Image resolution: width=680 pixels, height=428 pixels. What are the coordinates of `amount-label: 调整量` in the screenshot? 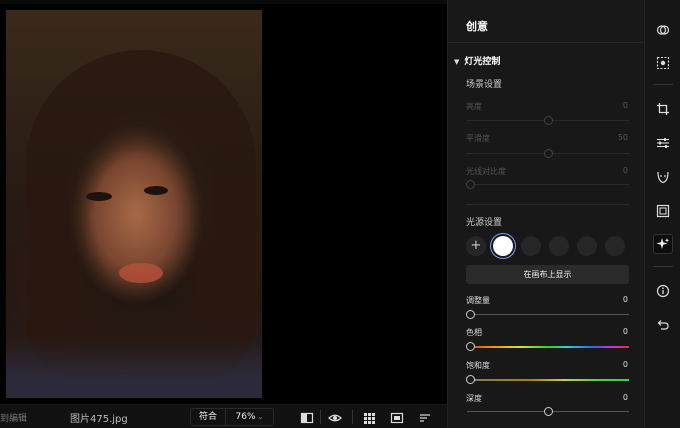 It's located at (478, 300).